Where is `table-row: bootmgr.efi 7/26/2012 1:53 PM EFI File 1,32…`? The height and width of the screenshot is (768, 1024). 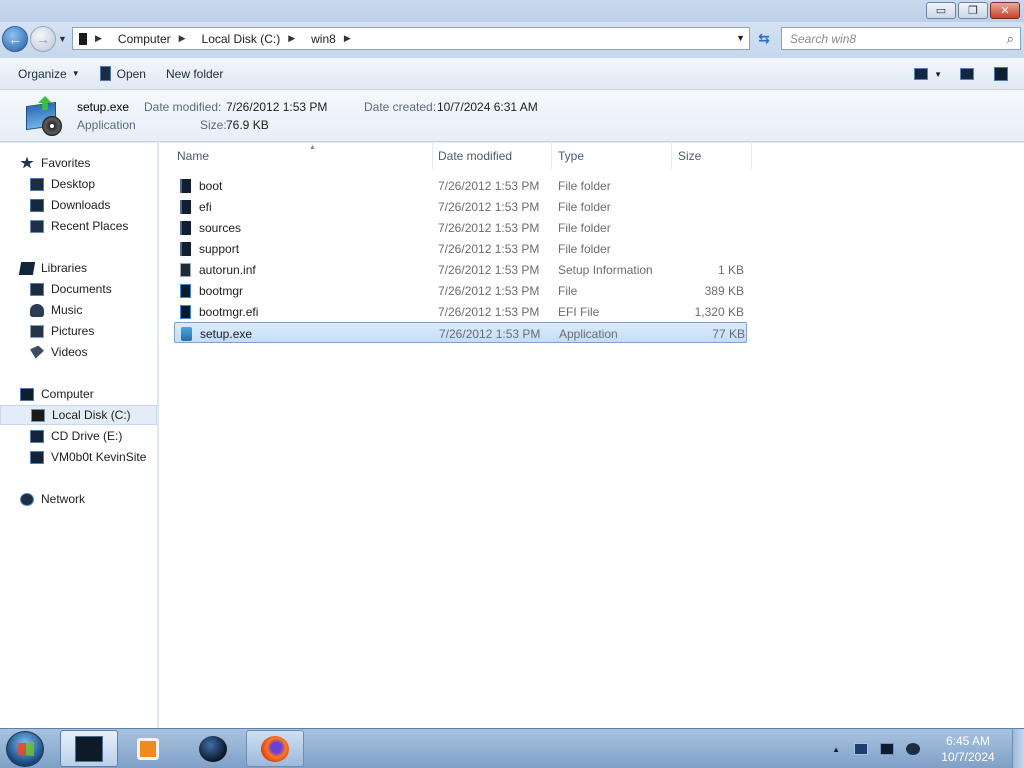 table-row: bootmgr.efi 7/26/2012 1:53 PM EFI File 1,32… is located at coordinates (460, 311).